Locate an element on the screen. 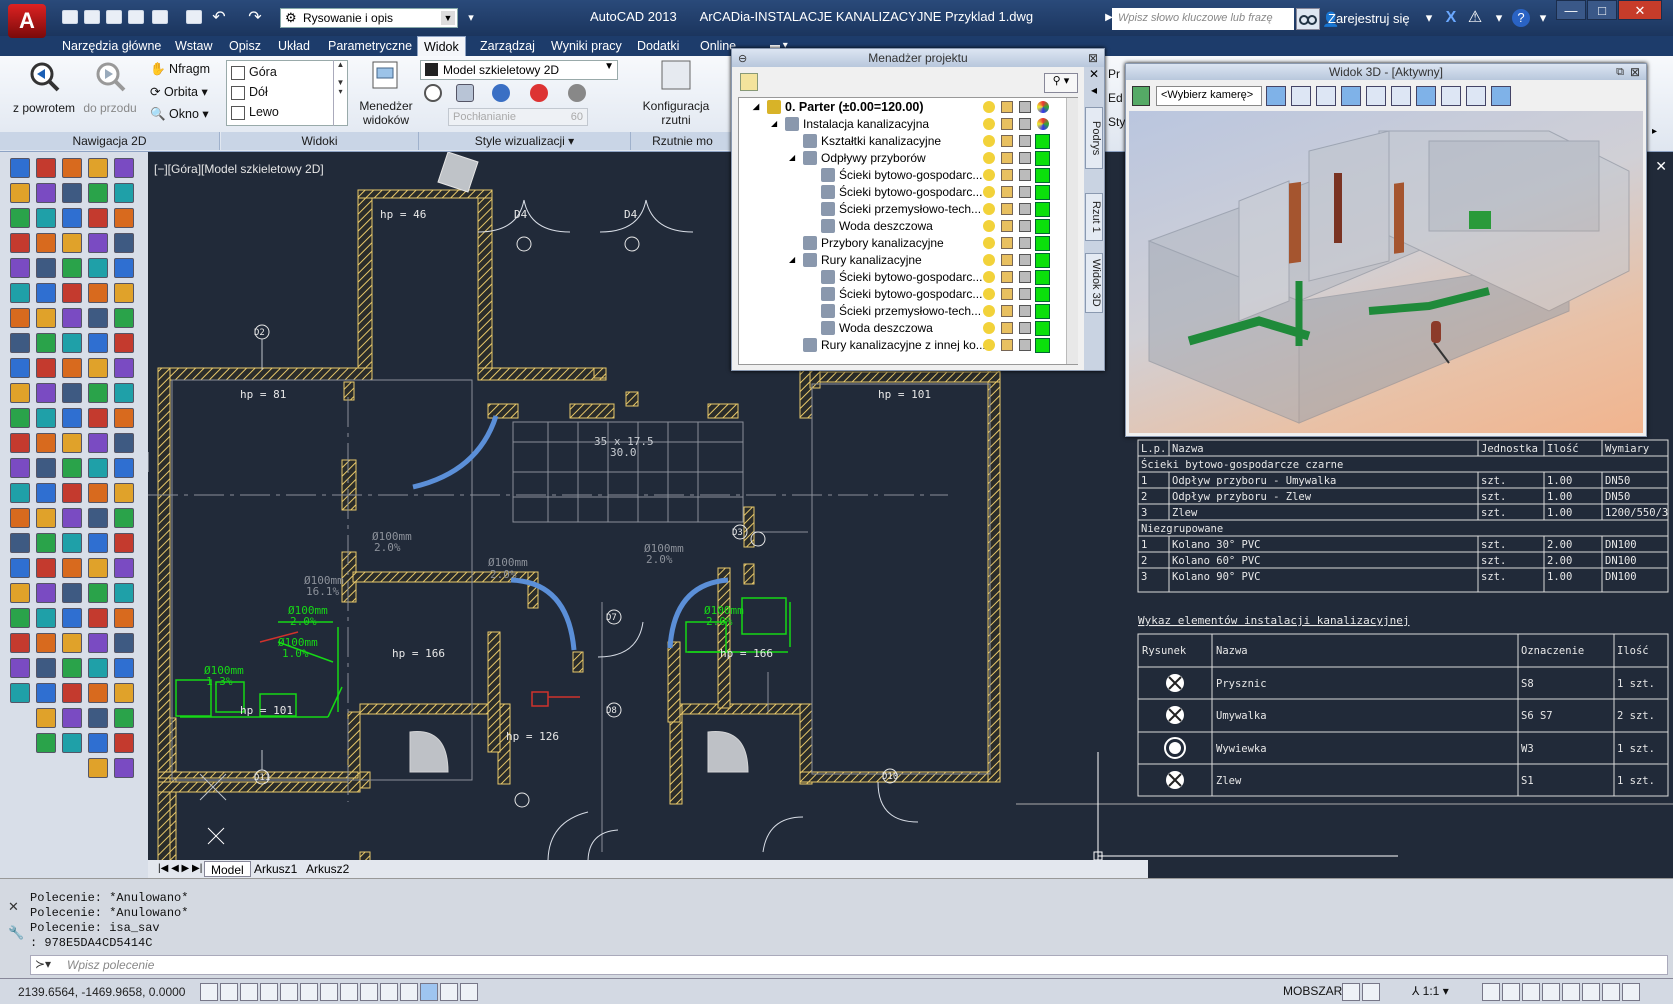  pin-icon: ◂ is located at coordinates (1094, 90).